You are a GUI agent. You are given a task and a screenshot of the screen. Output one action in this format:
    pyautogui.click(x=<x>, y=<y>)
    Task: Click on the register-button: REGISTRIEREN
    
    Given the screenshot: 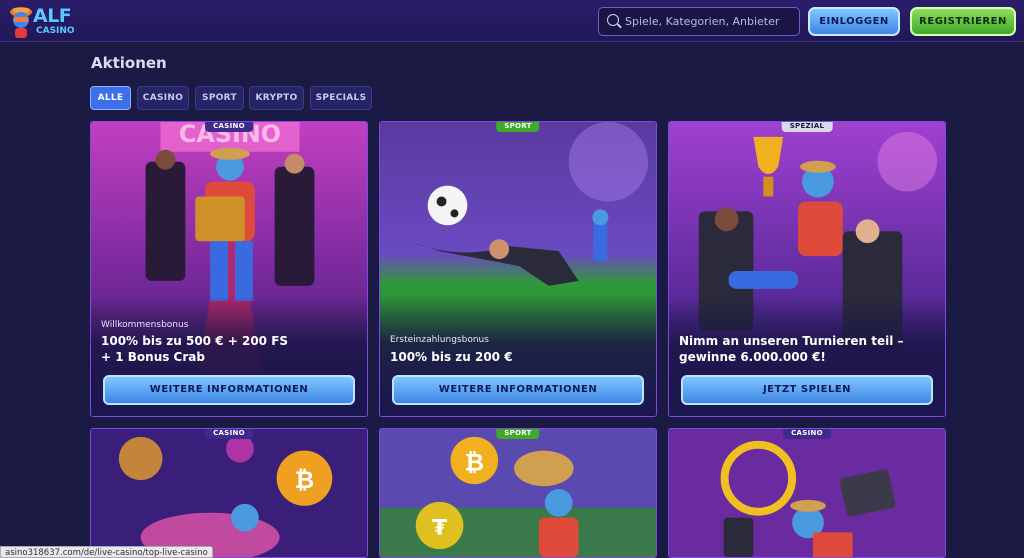 What is the action you would take?
    pyautogui.click(x=963, y=21)
    